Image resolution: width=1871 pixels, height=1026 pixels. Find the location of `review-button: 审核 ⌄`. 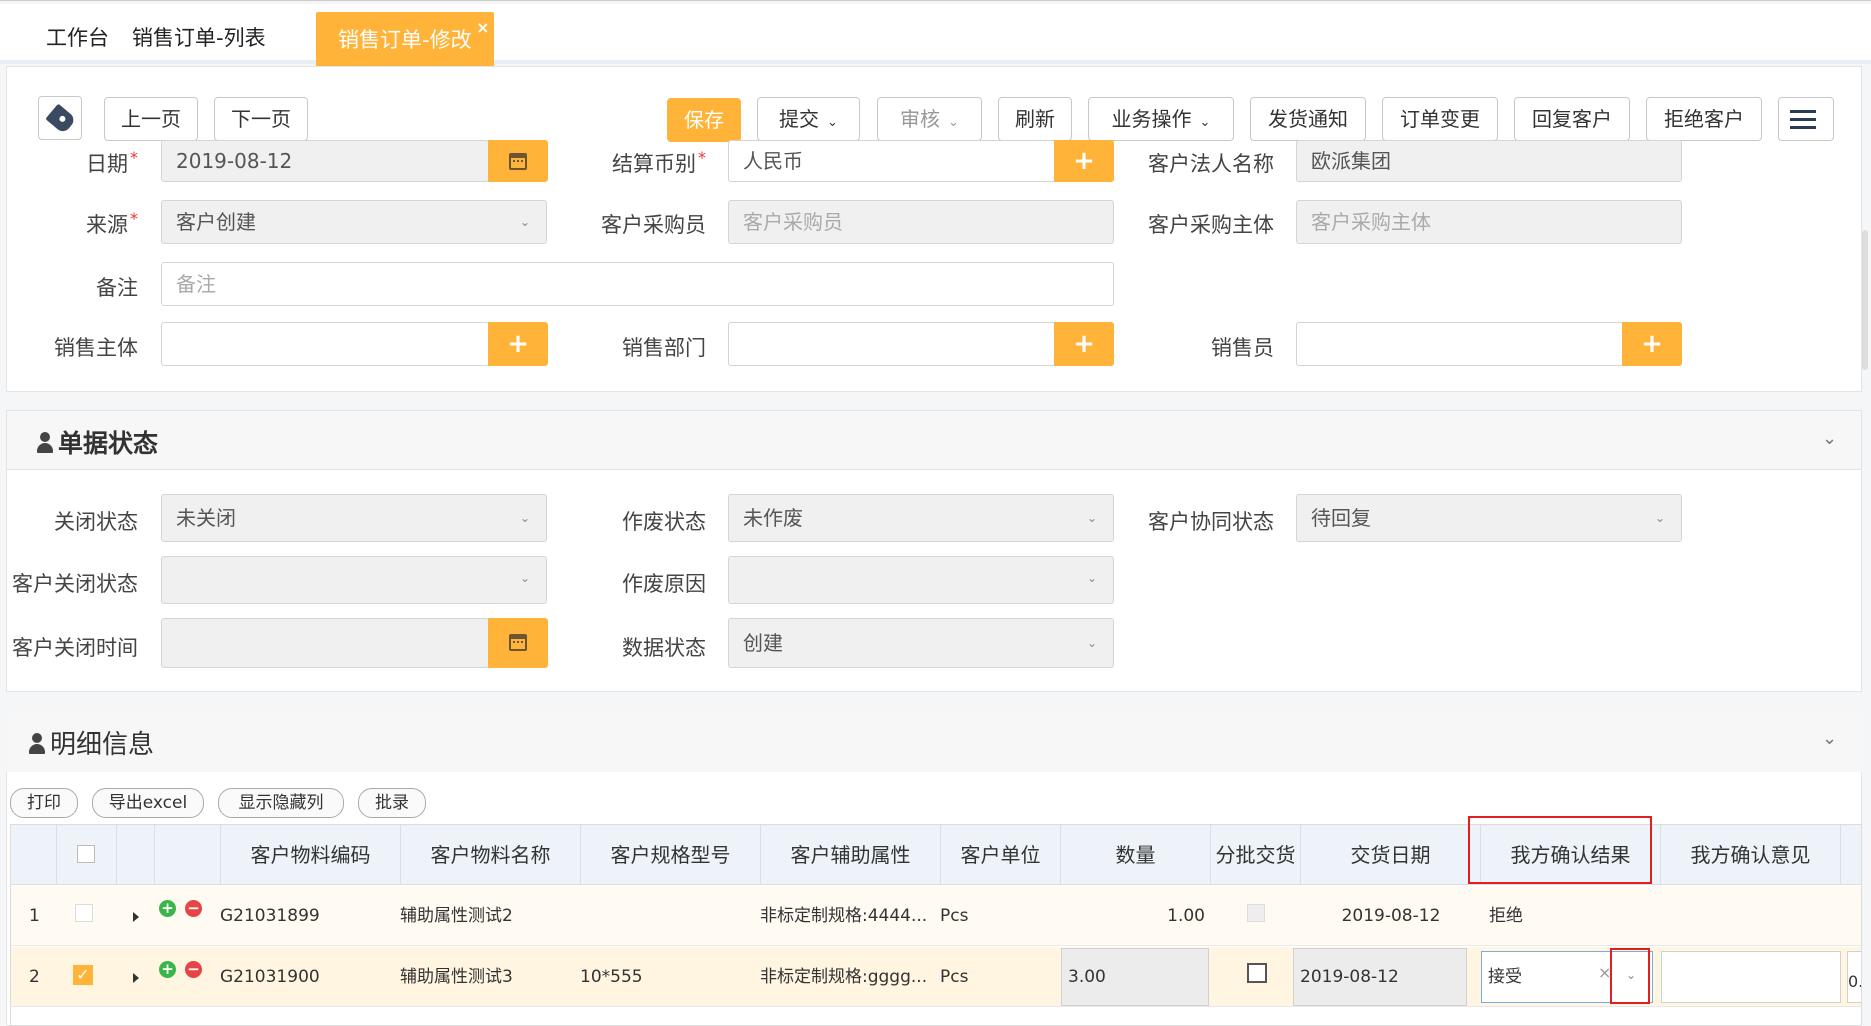

review-button: 审核 ⌄ is located at coordinates (929, 119).